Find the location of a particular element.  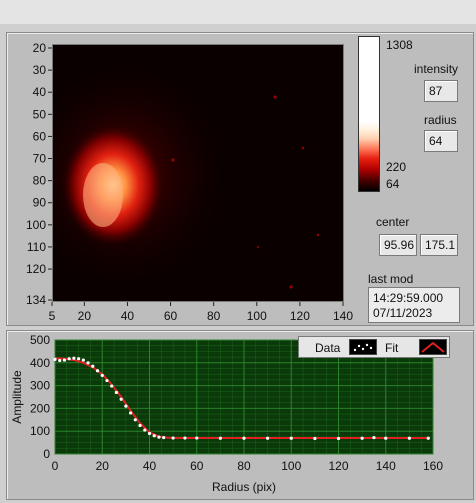

x-tick-label: 100 is located at coordinates (291, 466).